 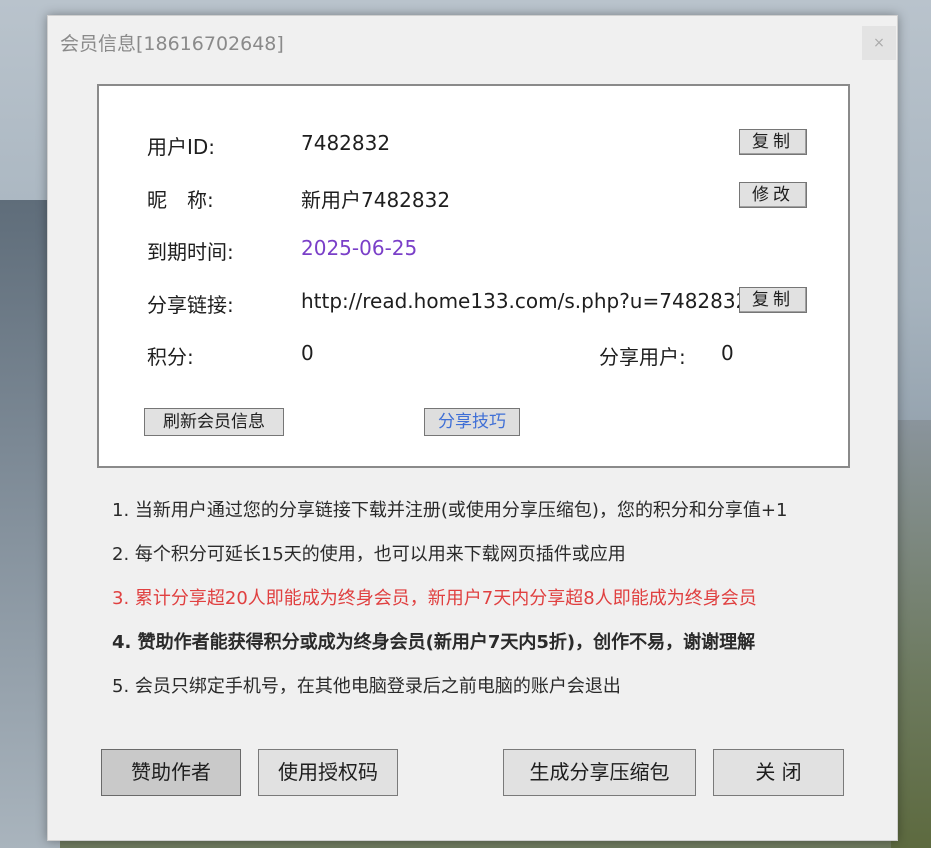 I want to click on refresh-member-info-button: 刷新会员信息, so click(x=214, y=422).